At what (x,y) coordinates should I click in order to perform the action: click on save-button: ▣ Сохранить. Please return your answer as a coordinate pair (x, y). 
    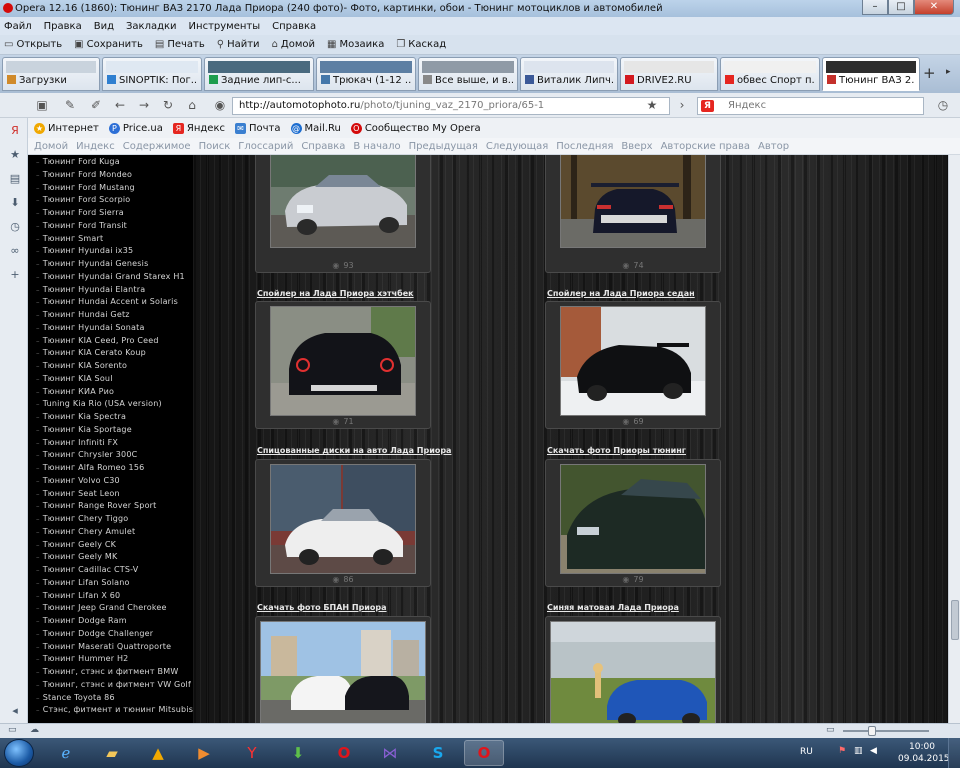
    Looking at the image, I should click on (108, 44).